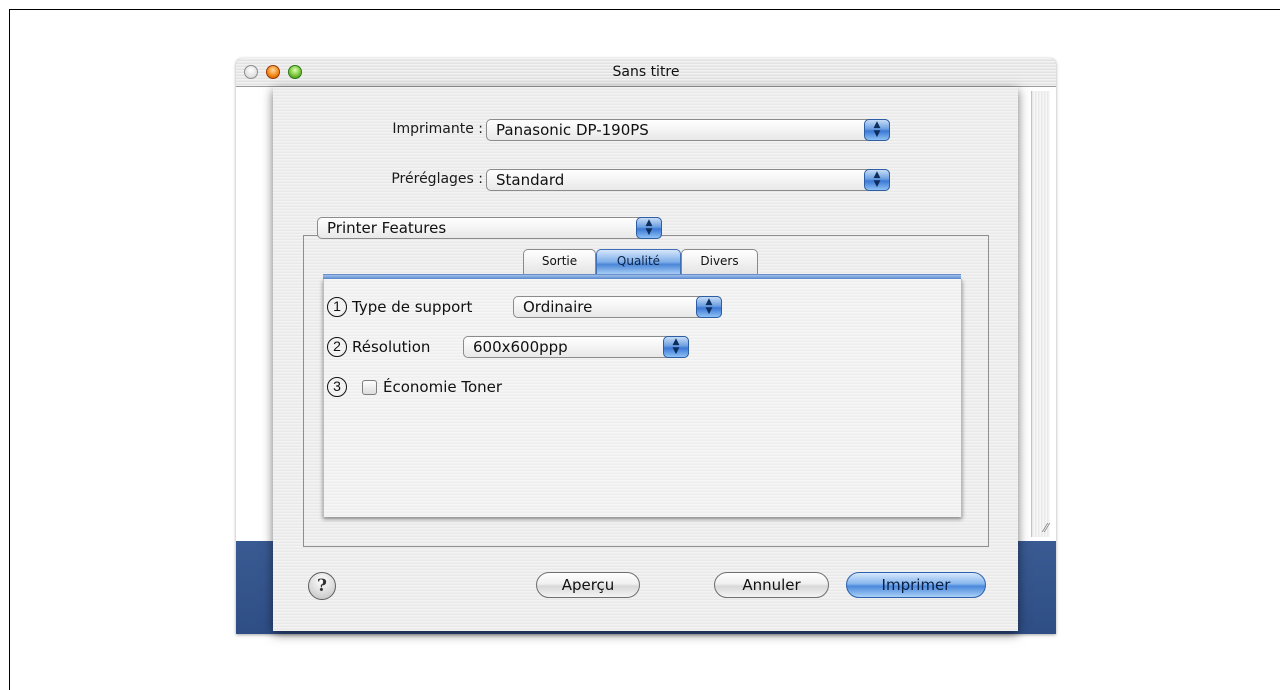  Describe the element at coordinates (638, 261) in the screenshot. I see `tab-qualite: Qualité` at that location.